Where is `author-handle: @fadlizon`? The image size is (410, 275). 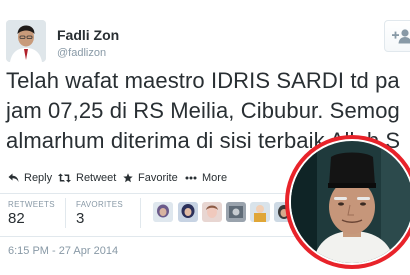
author-handle: @fadlizon is located at coordinates (81, 53).